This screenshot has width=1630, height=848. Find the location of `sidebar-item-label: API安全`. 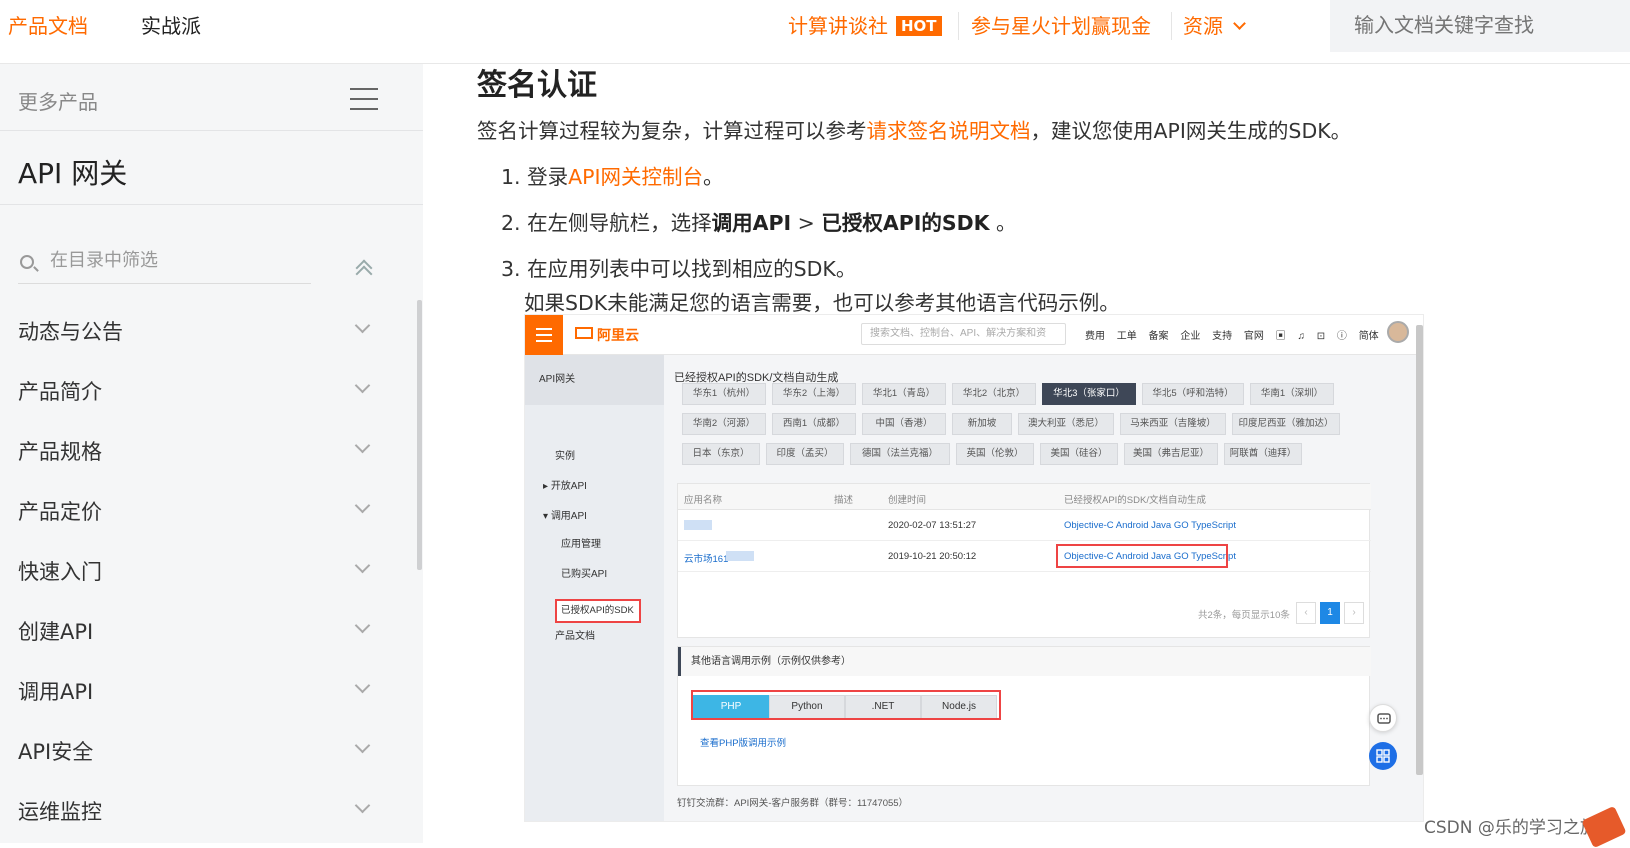

sidebar-item-label: API安全 is located at coordinates (56, 752).